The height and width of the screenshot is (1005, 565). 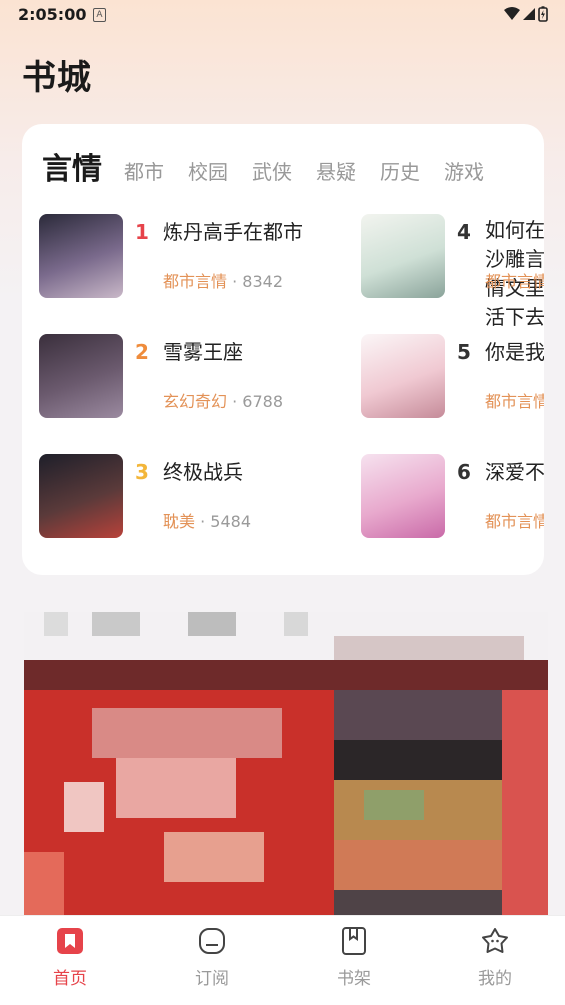 I want to click on rank-number: 5, so click(x=464, y=352).